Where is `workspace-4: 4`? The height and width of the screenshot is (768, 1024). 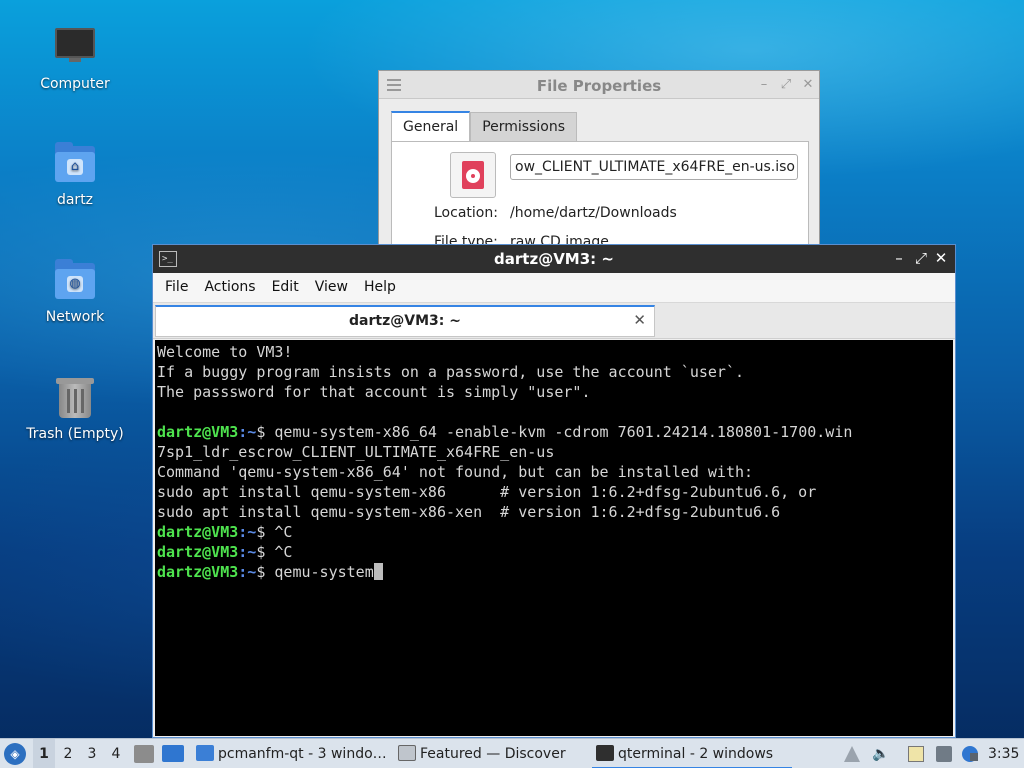
workspace-4: 4 is located at coordinates (116, 753).